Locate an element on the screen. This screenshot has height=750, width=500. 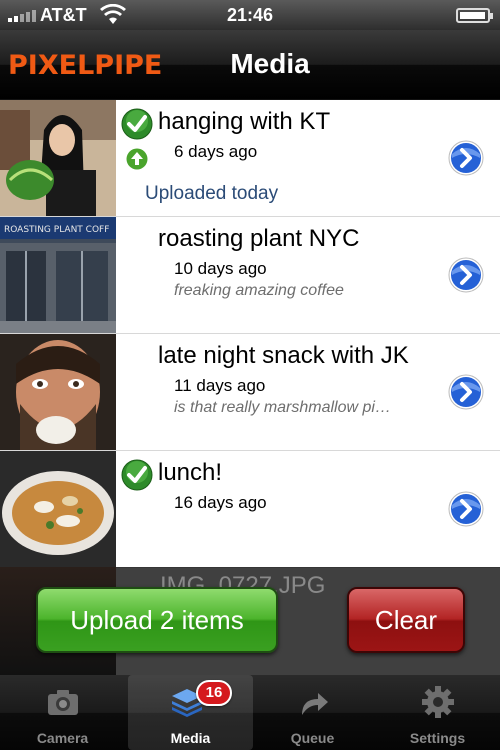
tab-label: Settings is located at coordinates (437, 738).